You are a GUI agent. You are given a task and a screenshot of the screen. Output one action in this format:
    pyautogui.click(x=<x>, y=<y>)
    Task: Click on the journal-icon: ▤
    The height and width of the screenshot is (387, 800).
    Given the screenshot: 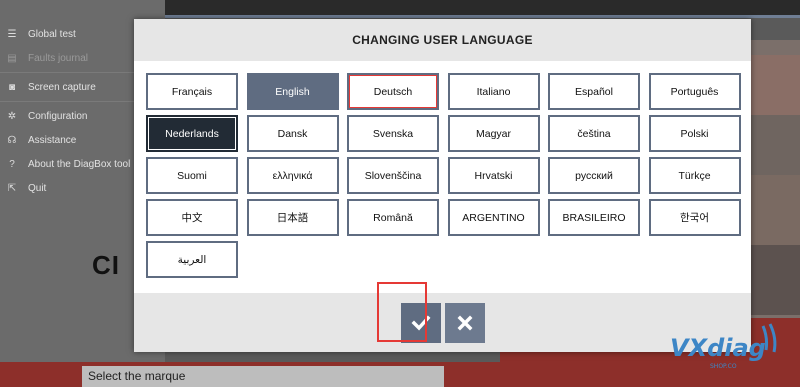 What is the action you would take?
    pyautogui.click(x=12, y=58)
    